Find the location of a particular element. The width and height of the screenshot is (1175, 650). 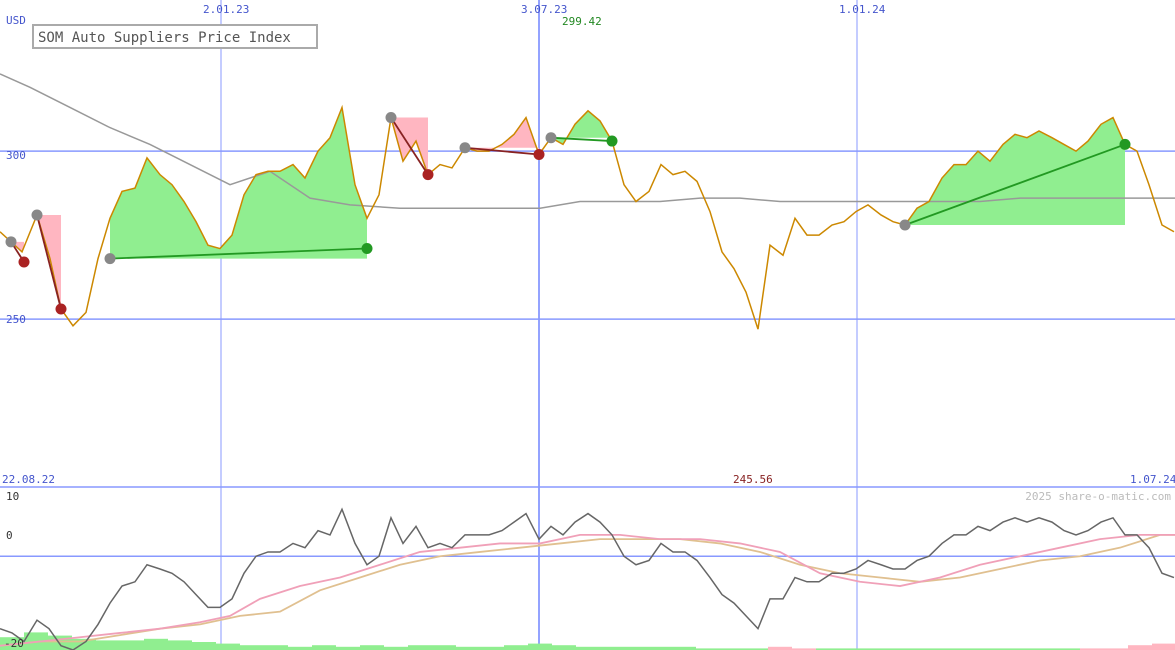

y-tick-label-300: 300 is located at coordinates (16, 155).